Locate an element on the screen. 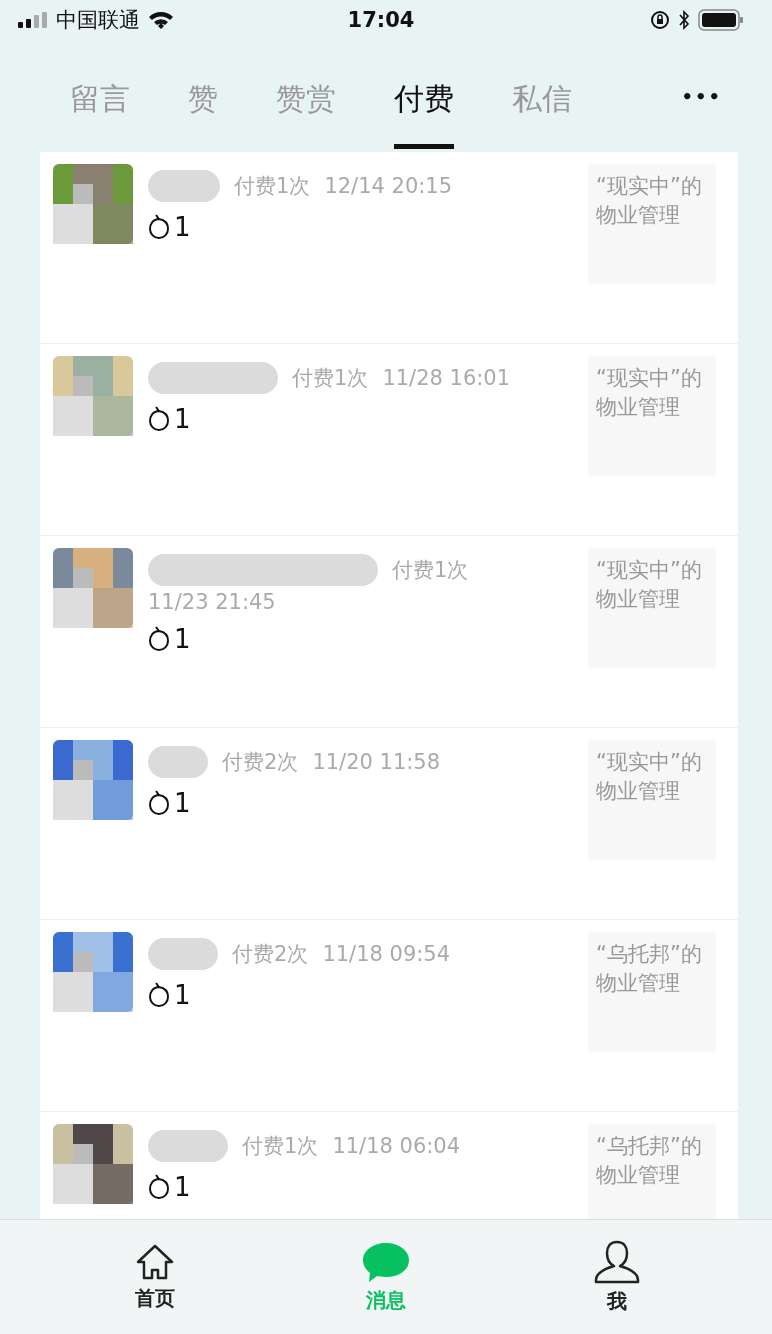 This screenshot has width=772, height=1334. payment-time: 11/18 09:54 is located at coordinates (386, 954).